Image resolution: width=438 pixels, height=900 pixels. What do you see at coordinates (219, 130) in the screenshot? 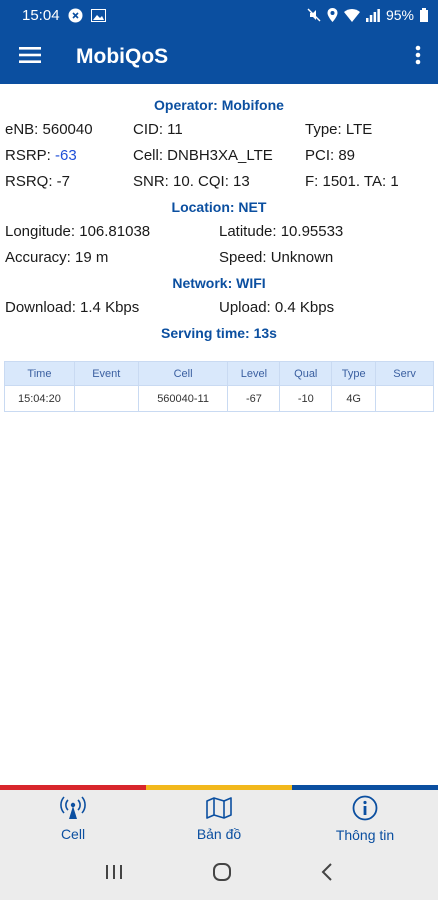
I see `operator-row-1: eNB: 560040 CID: 11 Type: LTE` at bounding box center [219, 130].